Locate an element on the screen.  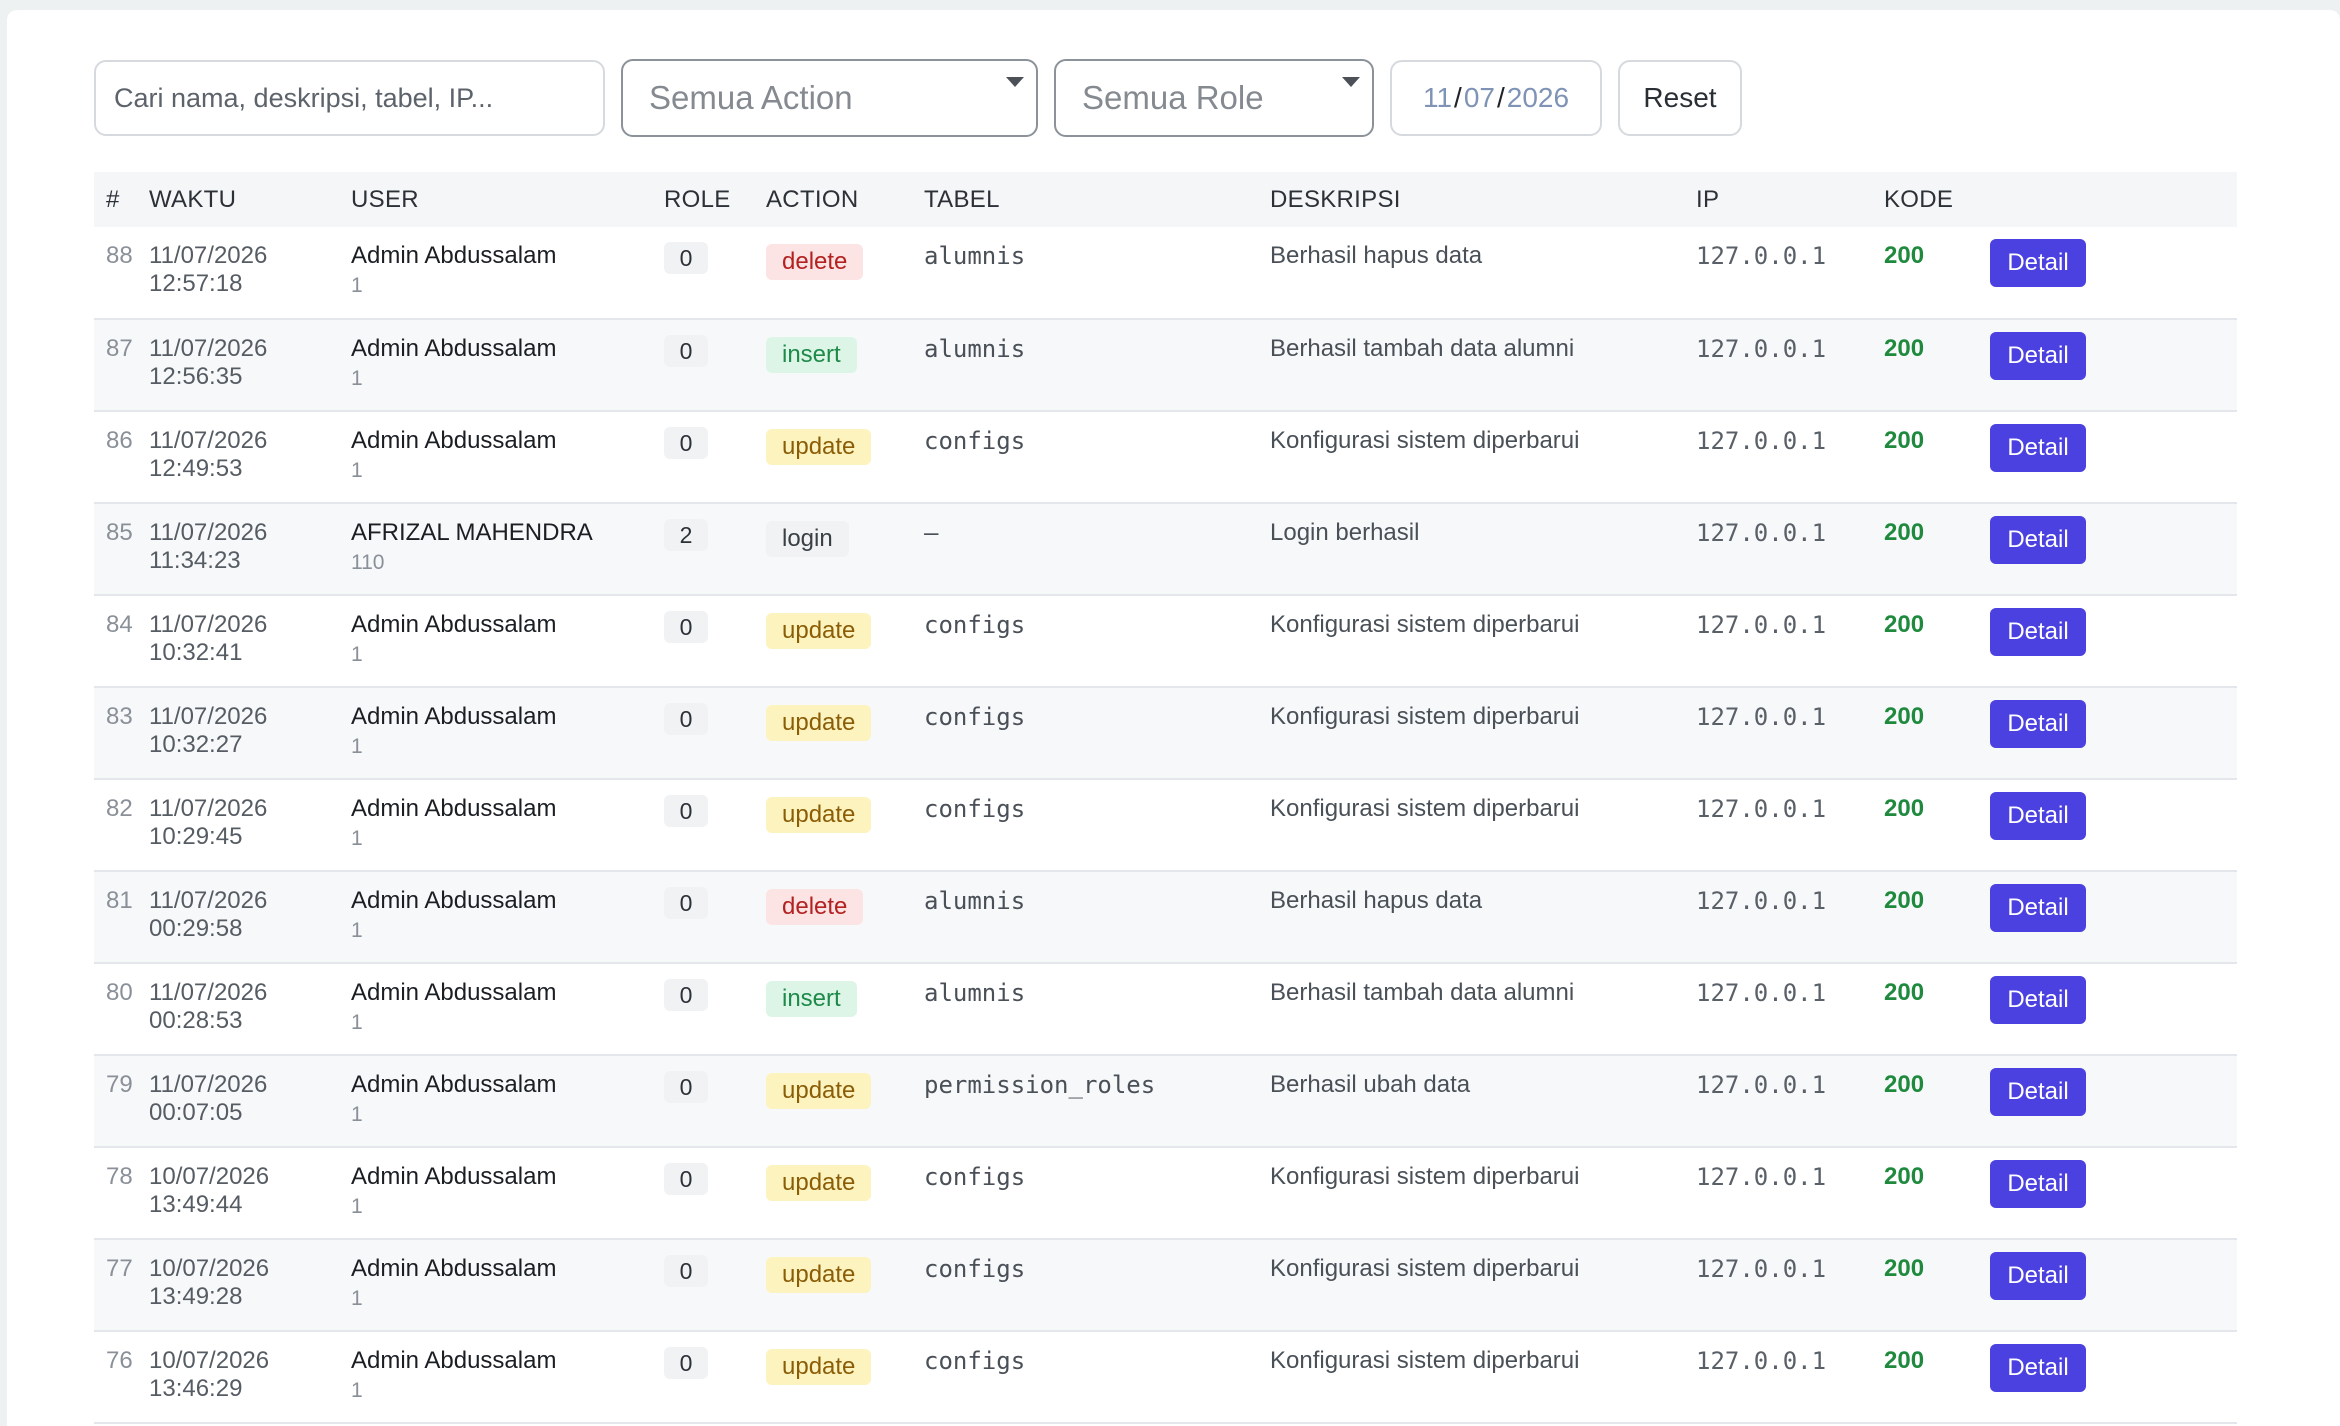
row-time: 11/07/2026 12:56:35 is located at coordinates (208, 362).